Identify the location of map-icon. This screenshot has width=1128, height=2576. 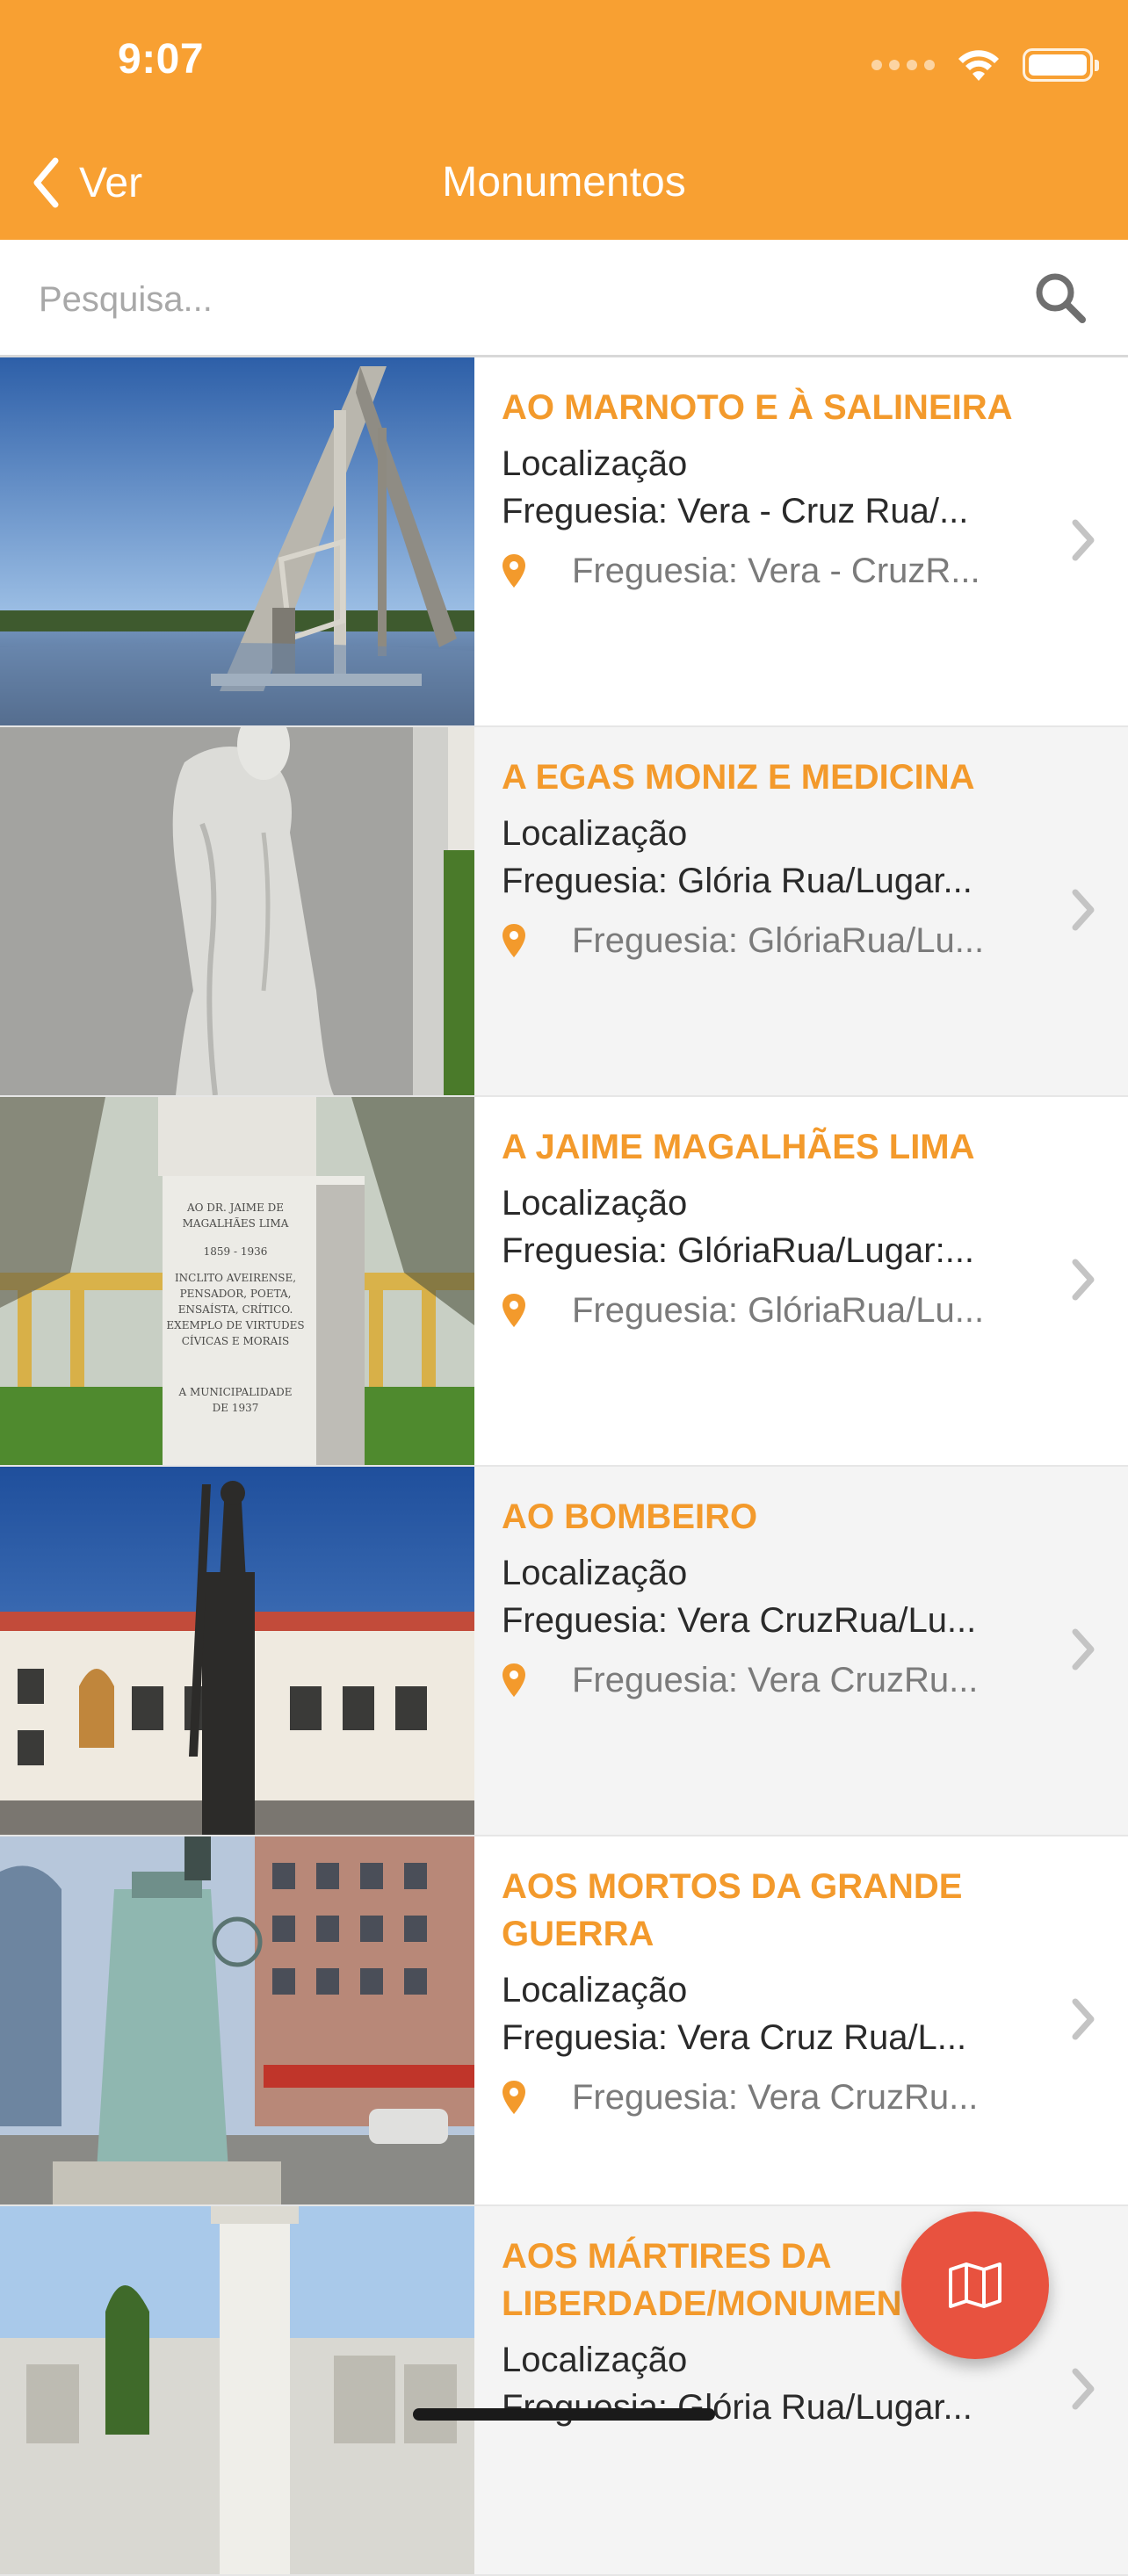
(975, 2285).